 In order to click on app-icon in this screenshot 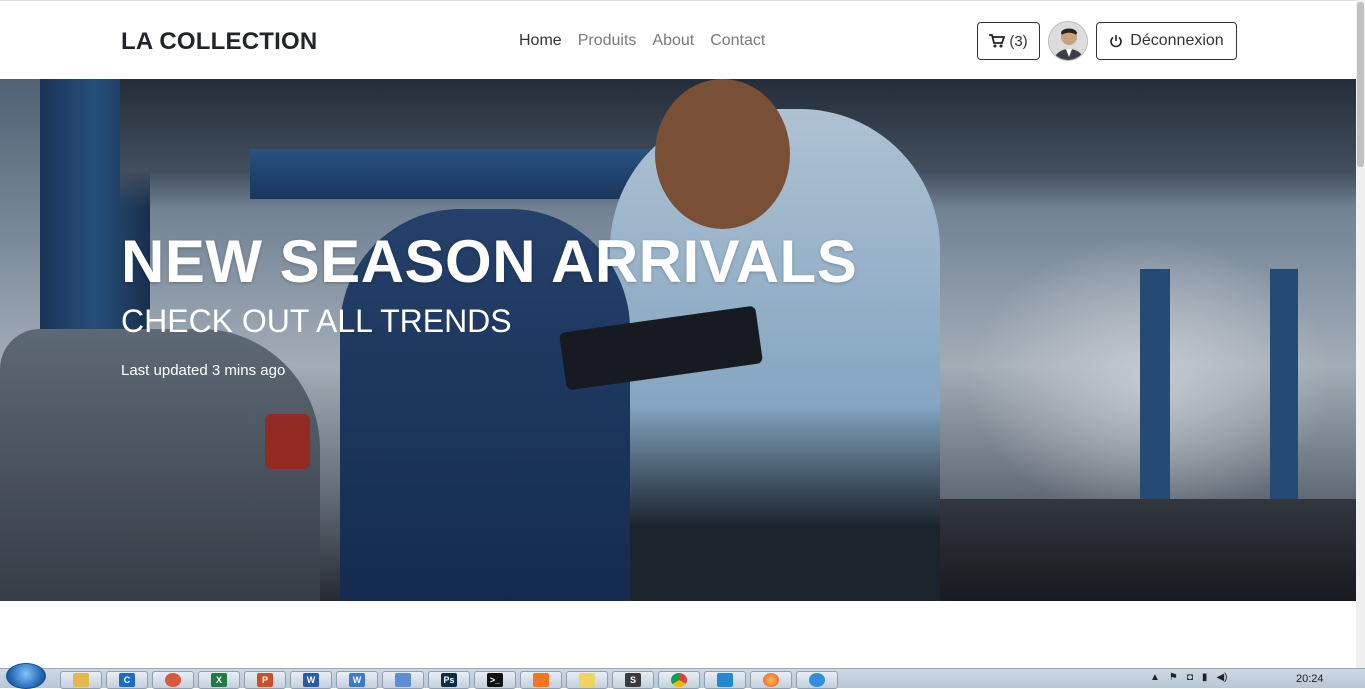, I will do `click(173, 680)`.